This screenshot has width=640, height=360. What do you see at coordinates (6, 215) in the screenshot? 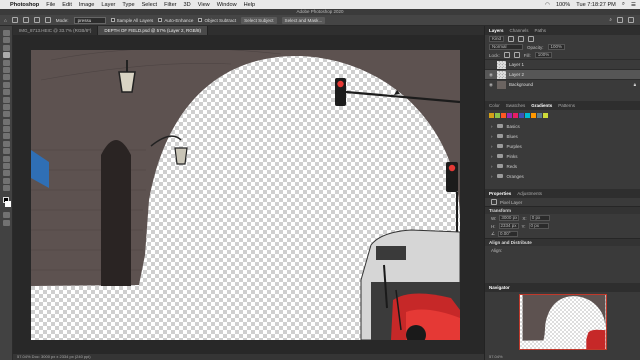
I see `quick-mask-icon` at bounding box center [6, 215].